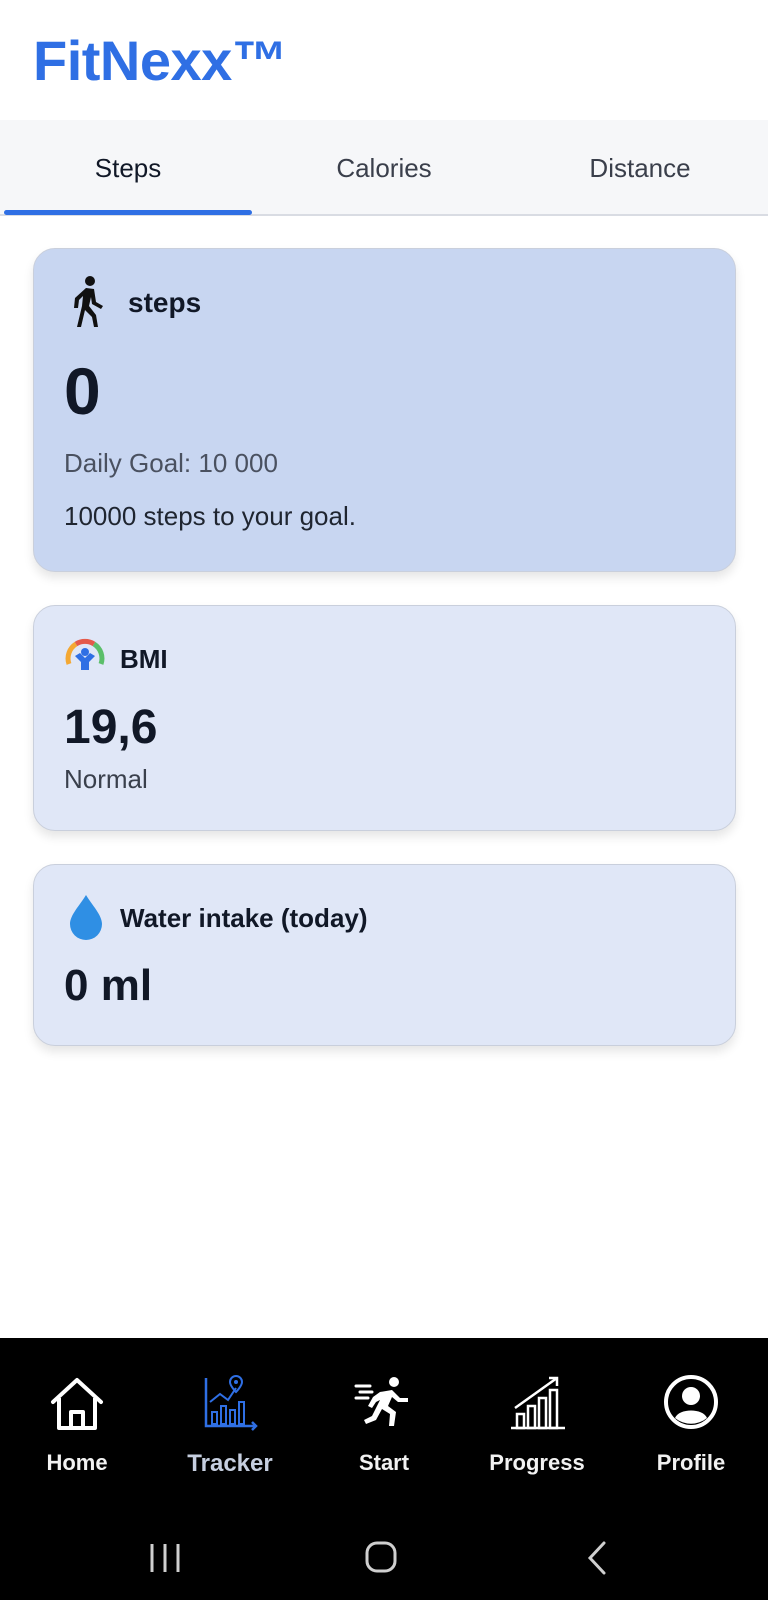 The width and height of the screenshot is (768, 1600). Describe the element at coordinates (82, 391) in the screenshot. I see `steps-count: 0` at that location.